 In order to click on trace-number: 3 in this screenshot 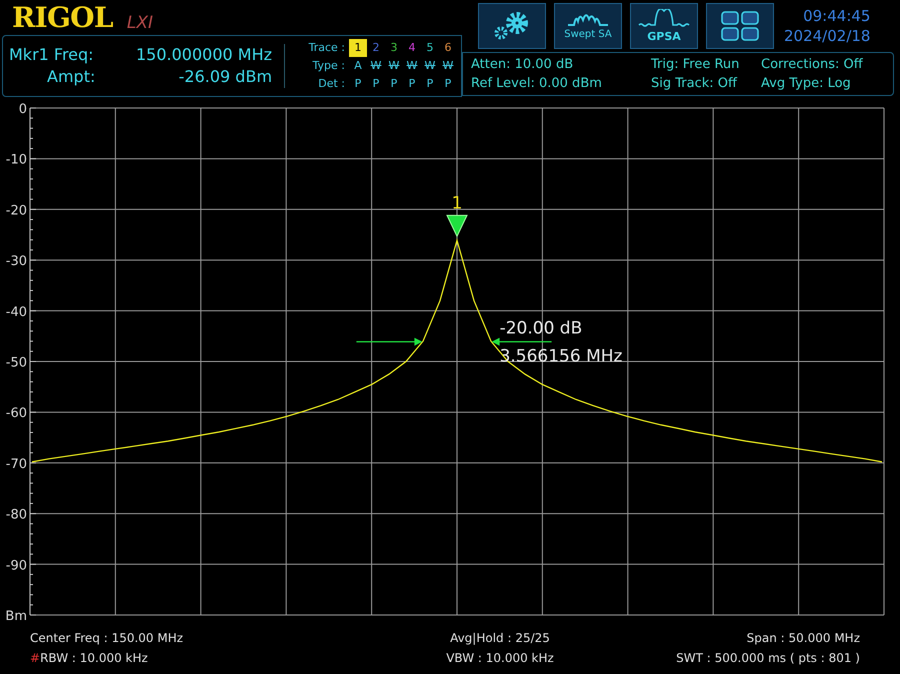, I will do `click(394, 48)`.